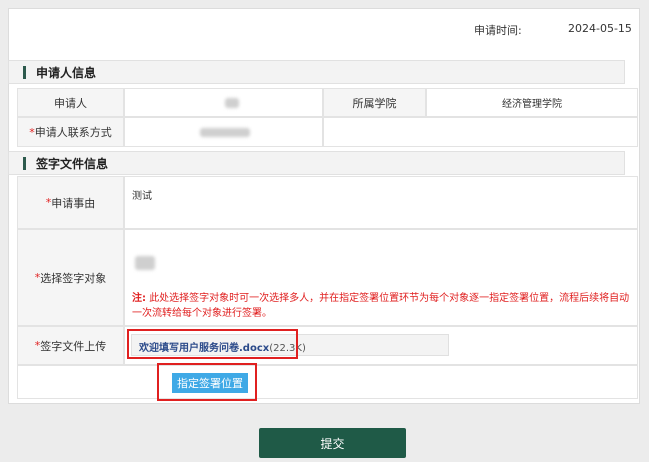 Image resolution: width=649 pixels, height=462 pixels. What do you see at coordinates (223, 102) in the screenshot?
I see `applicant-value-cell` at bounding box center [223, 102].